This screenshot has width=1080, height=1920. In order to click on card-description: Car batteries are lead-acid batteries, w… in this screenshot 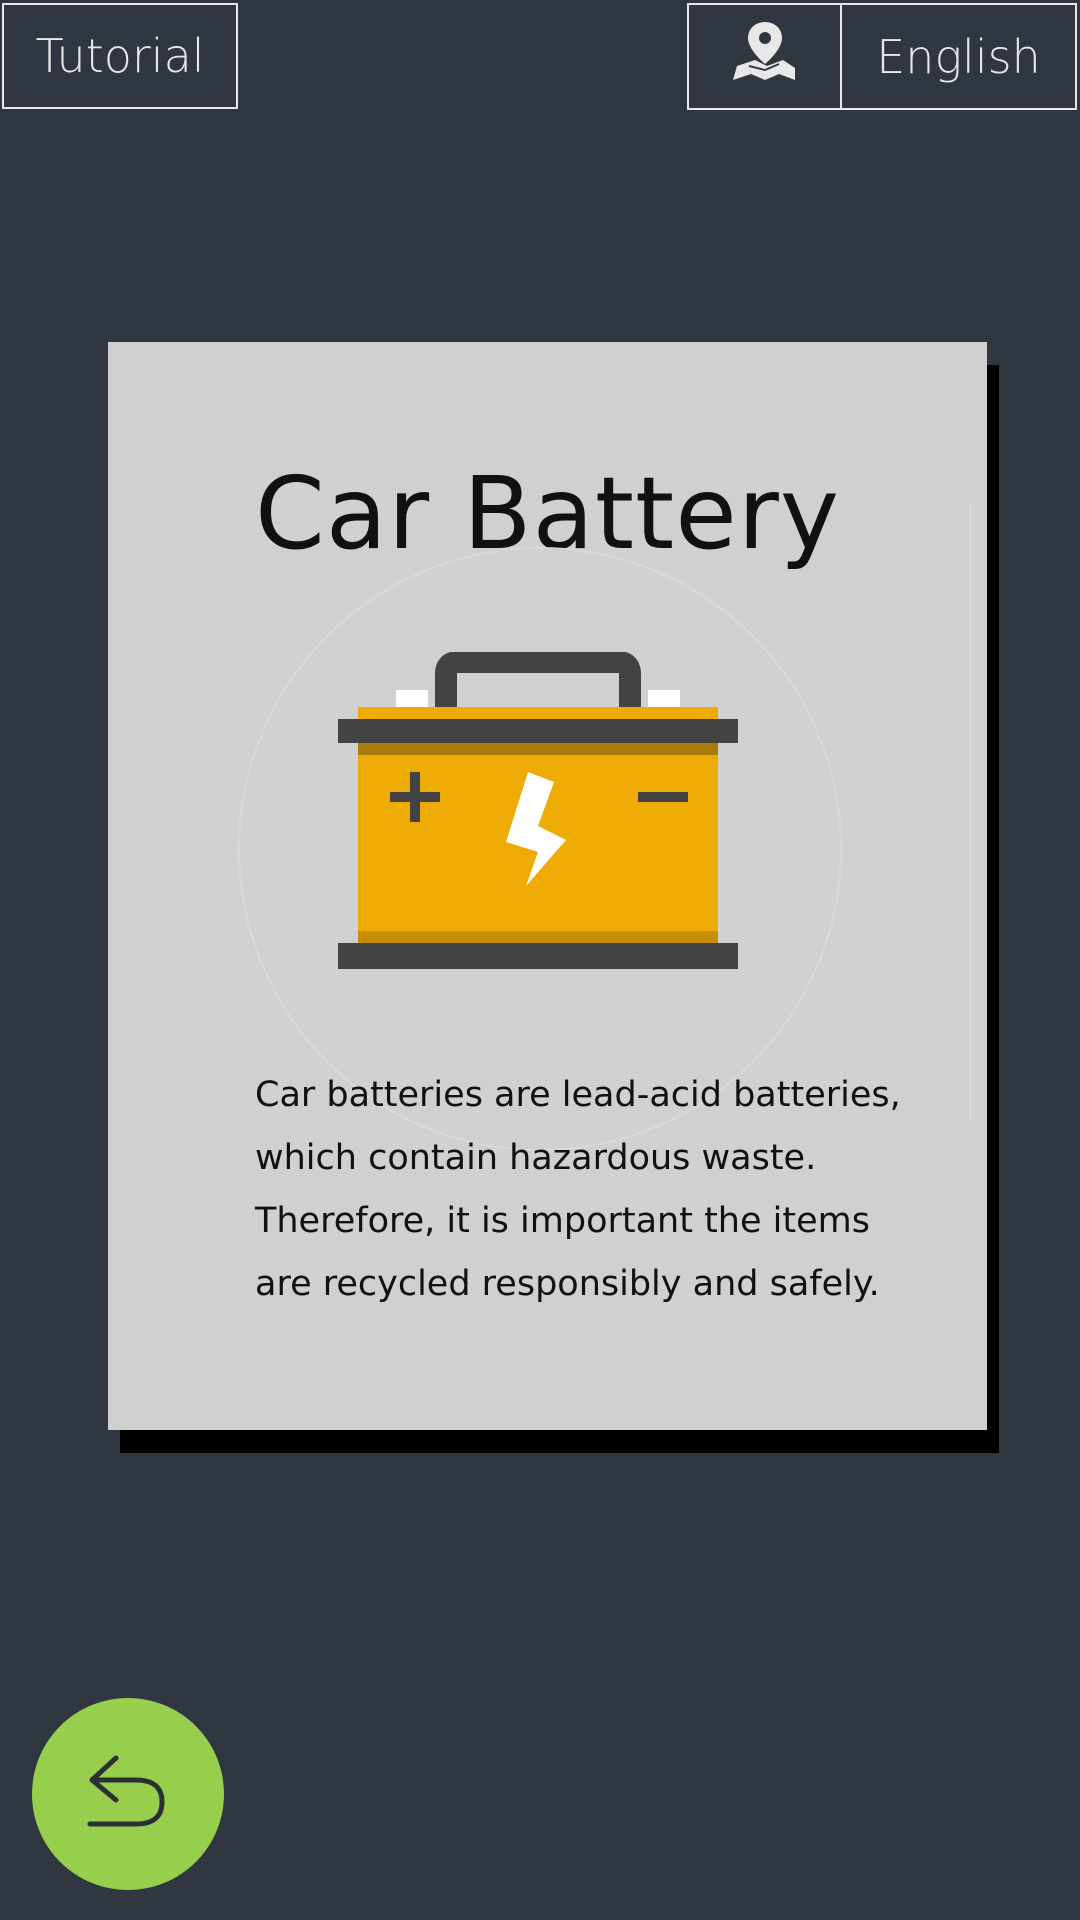, I will do `click(578, 1189)`.